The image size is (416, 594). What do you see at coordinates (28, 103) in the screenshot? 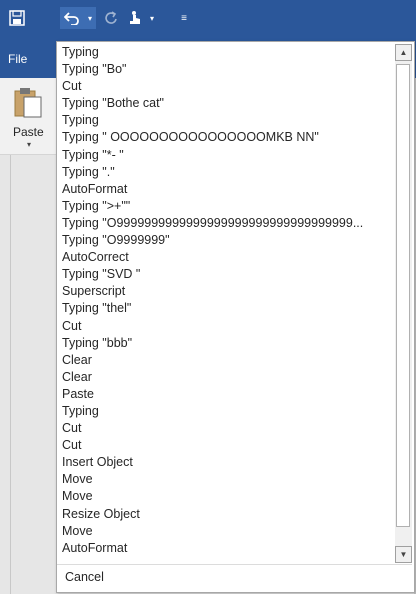
I see `clipboard-icon` at bounding box center [28, 103].